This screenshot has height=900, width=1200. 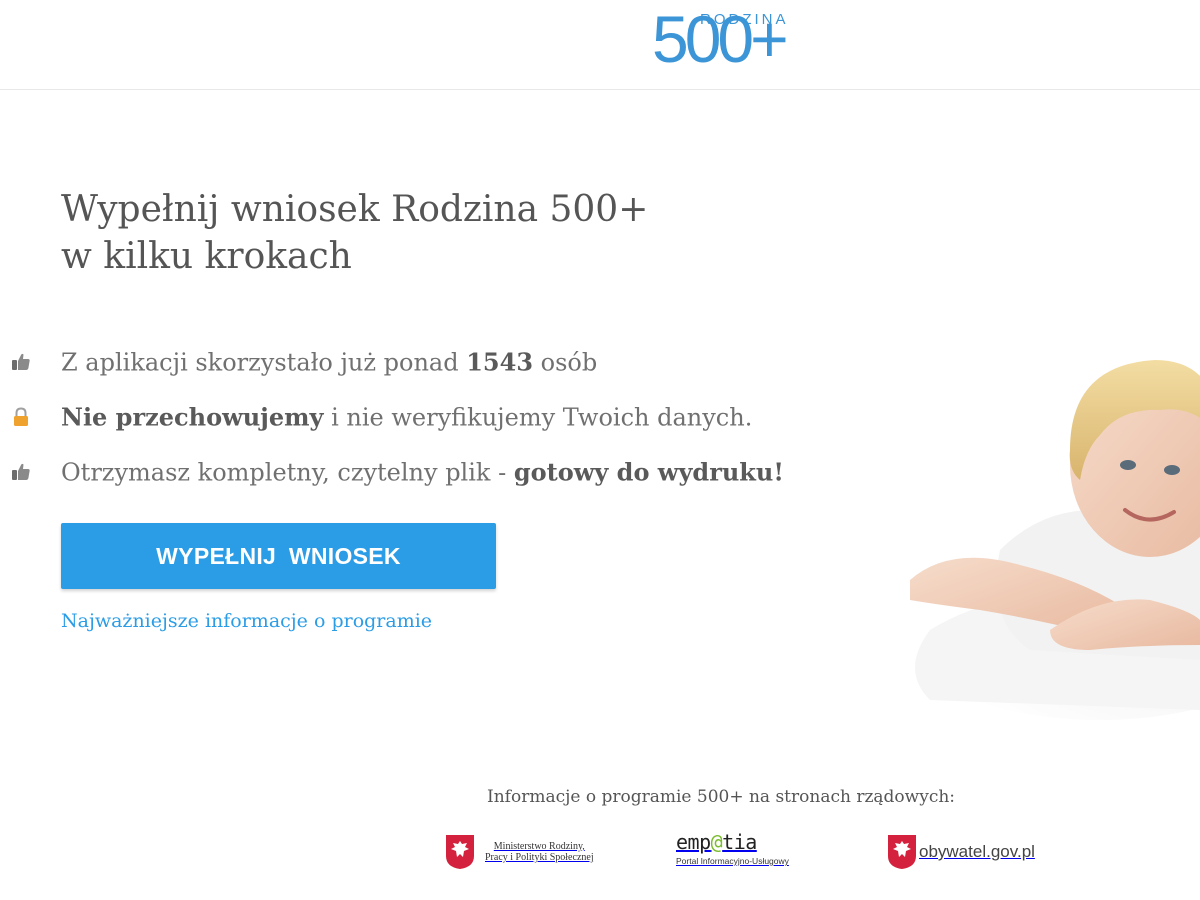 I want to click on fill-application-button: WYPEŁNIJ WNIOSEK, so click(x=278, y=556).